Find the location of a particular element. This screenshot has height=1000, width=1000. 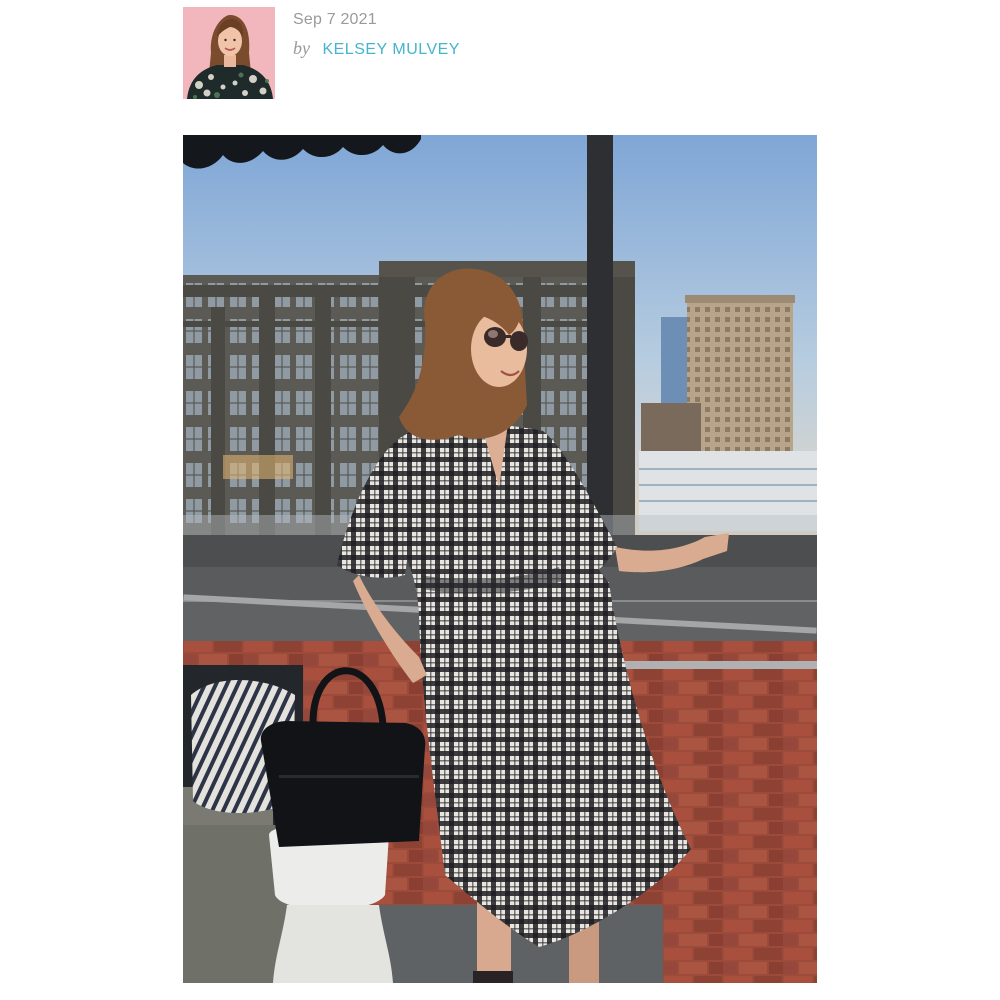

post-date: Sep 7 2021 is located at coordinates (335, 19).